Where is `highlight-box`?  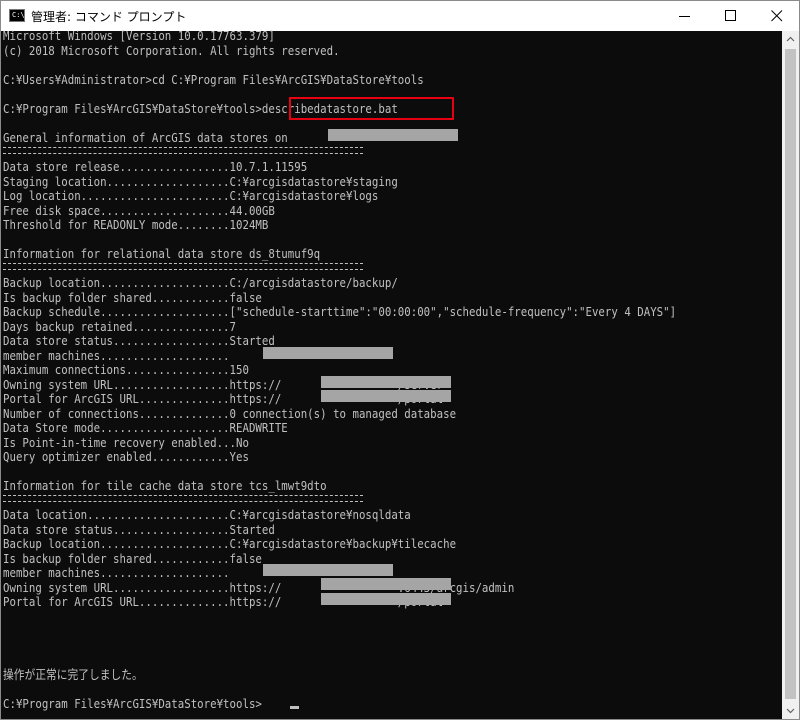 highlight-box is located at coordinates (371, 108).